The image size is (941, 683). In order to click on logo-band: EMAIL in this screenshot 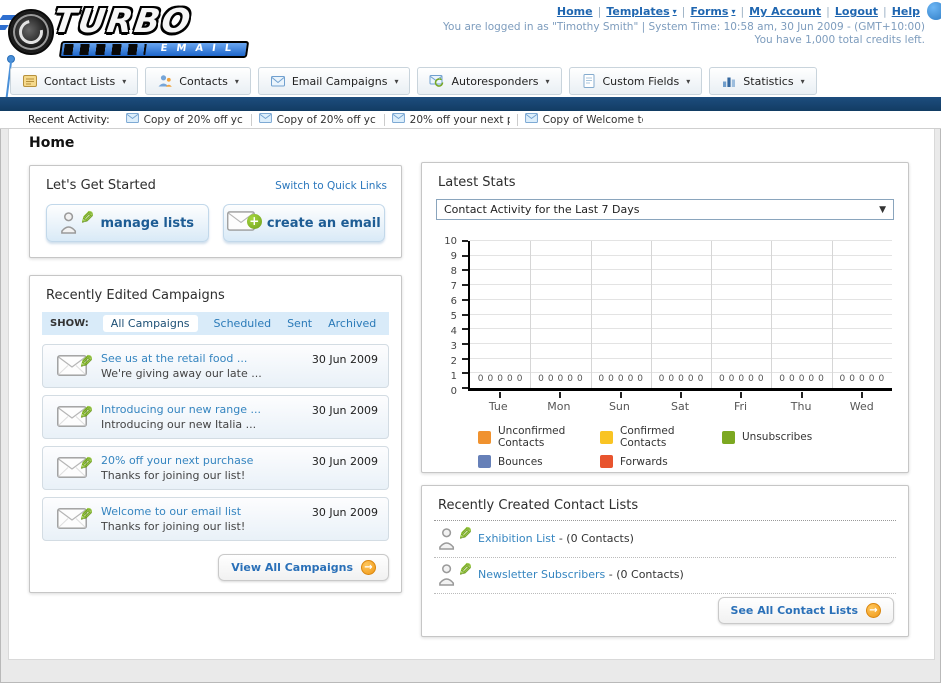, I will do `click(154, 49)`.